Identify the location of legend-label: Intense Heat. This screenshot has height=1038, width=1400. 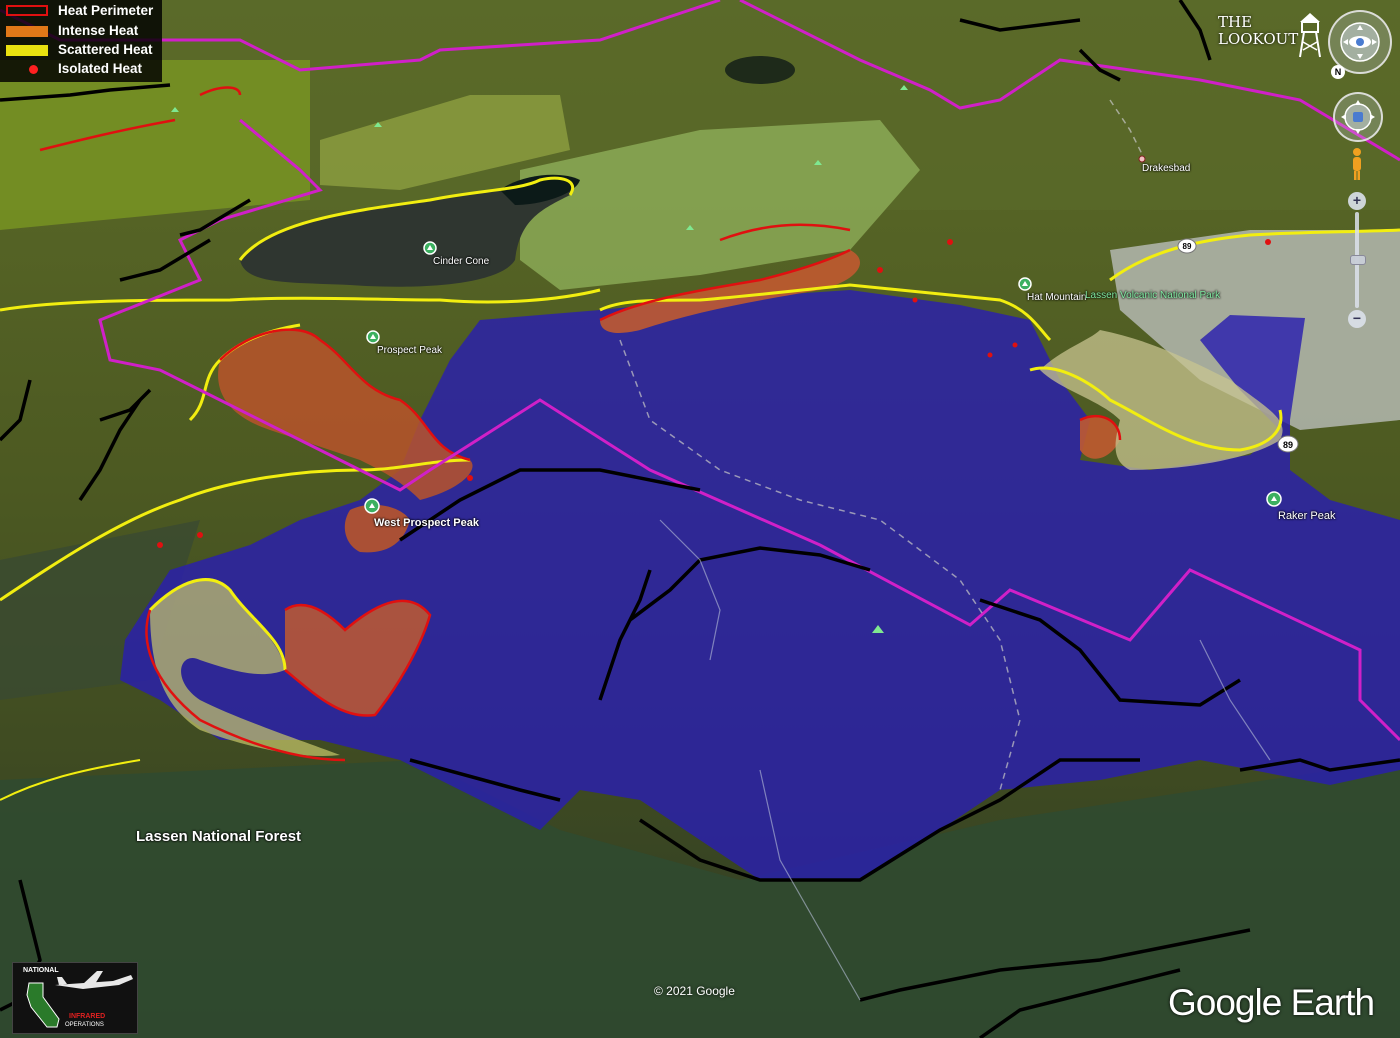
(98, 30).